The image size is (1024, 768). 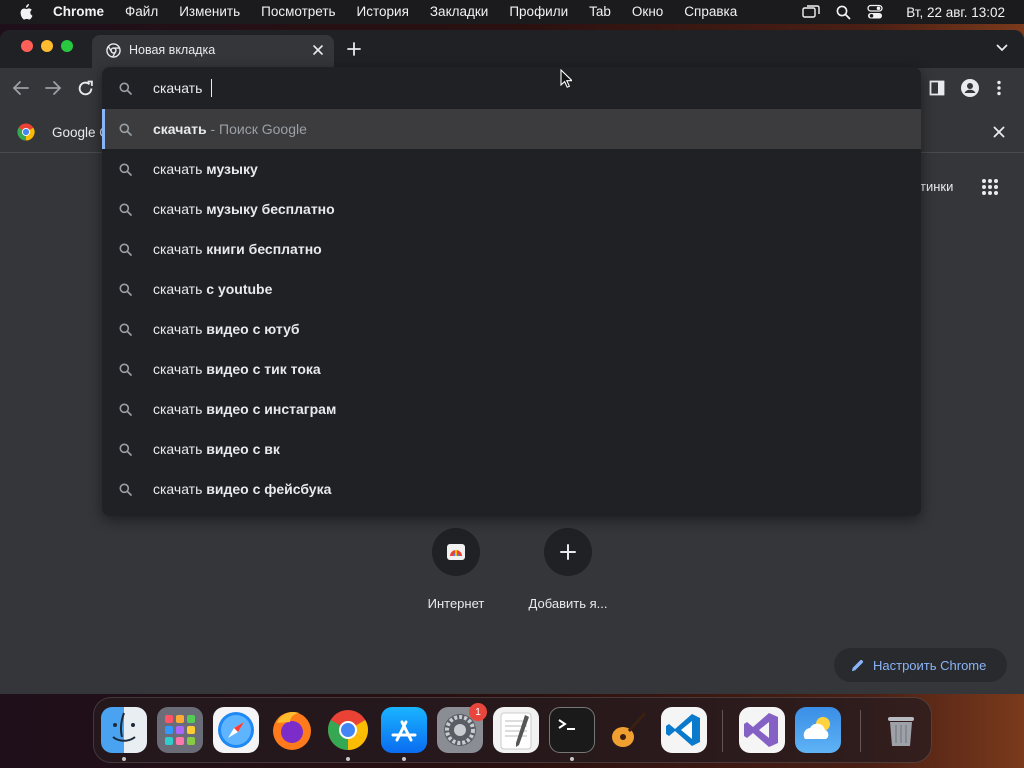 I want to click on weather-icon, so click(x=818, y=730).